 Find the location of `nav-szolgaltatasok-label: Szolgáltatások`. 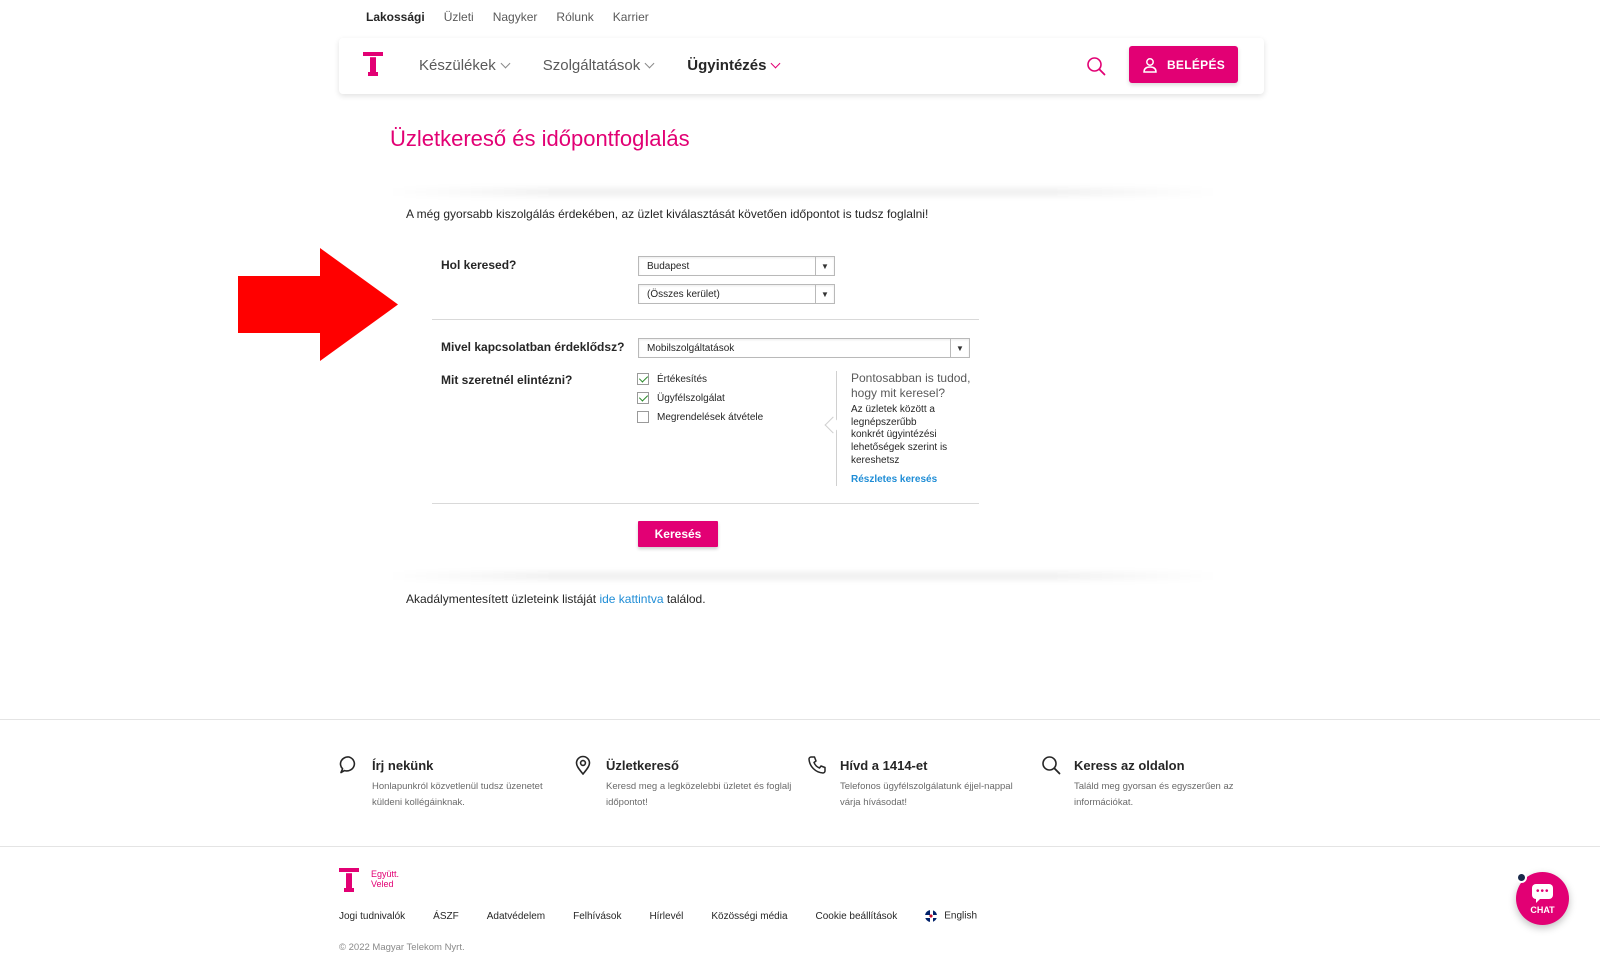

nav-szolgaltatasok-label: Szolgáltatások is located at coordinates (591, 65).